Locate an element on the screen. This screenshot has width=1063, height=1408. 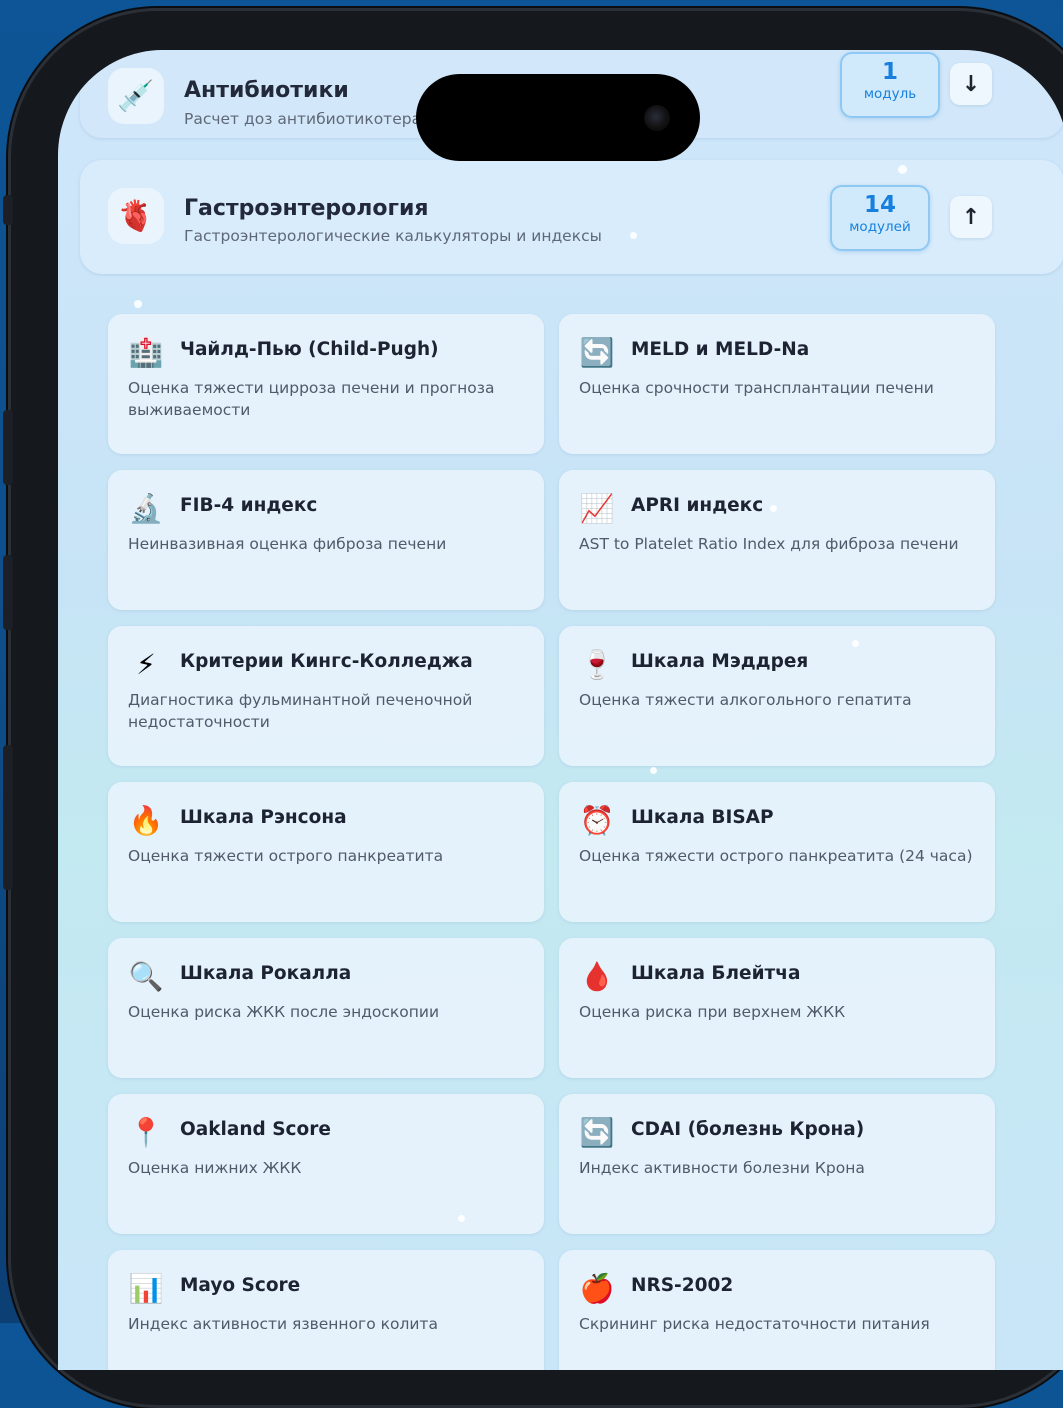
module-title: Критерии Кингс-Колледжа is located at coordinates (326, 661).